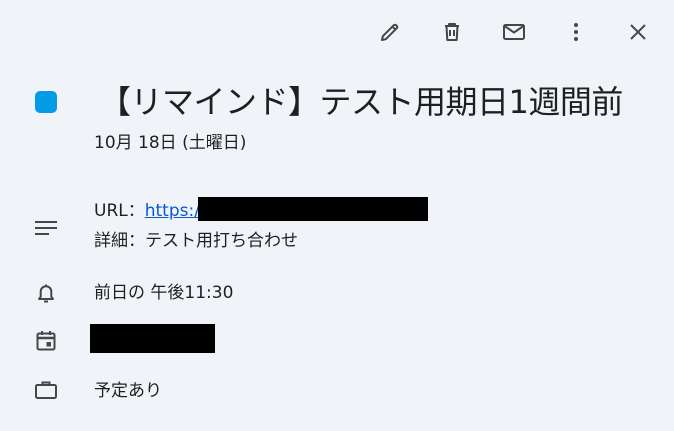  I want to click on reminder-text: 前日の 午後11:30, so click(164, 293).